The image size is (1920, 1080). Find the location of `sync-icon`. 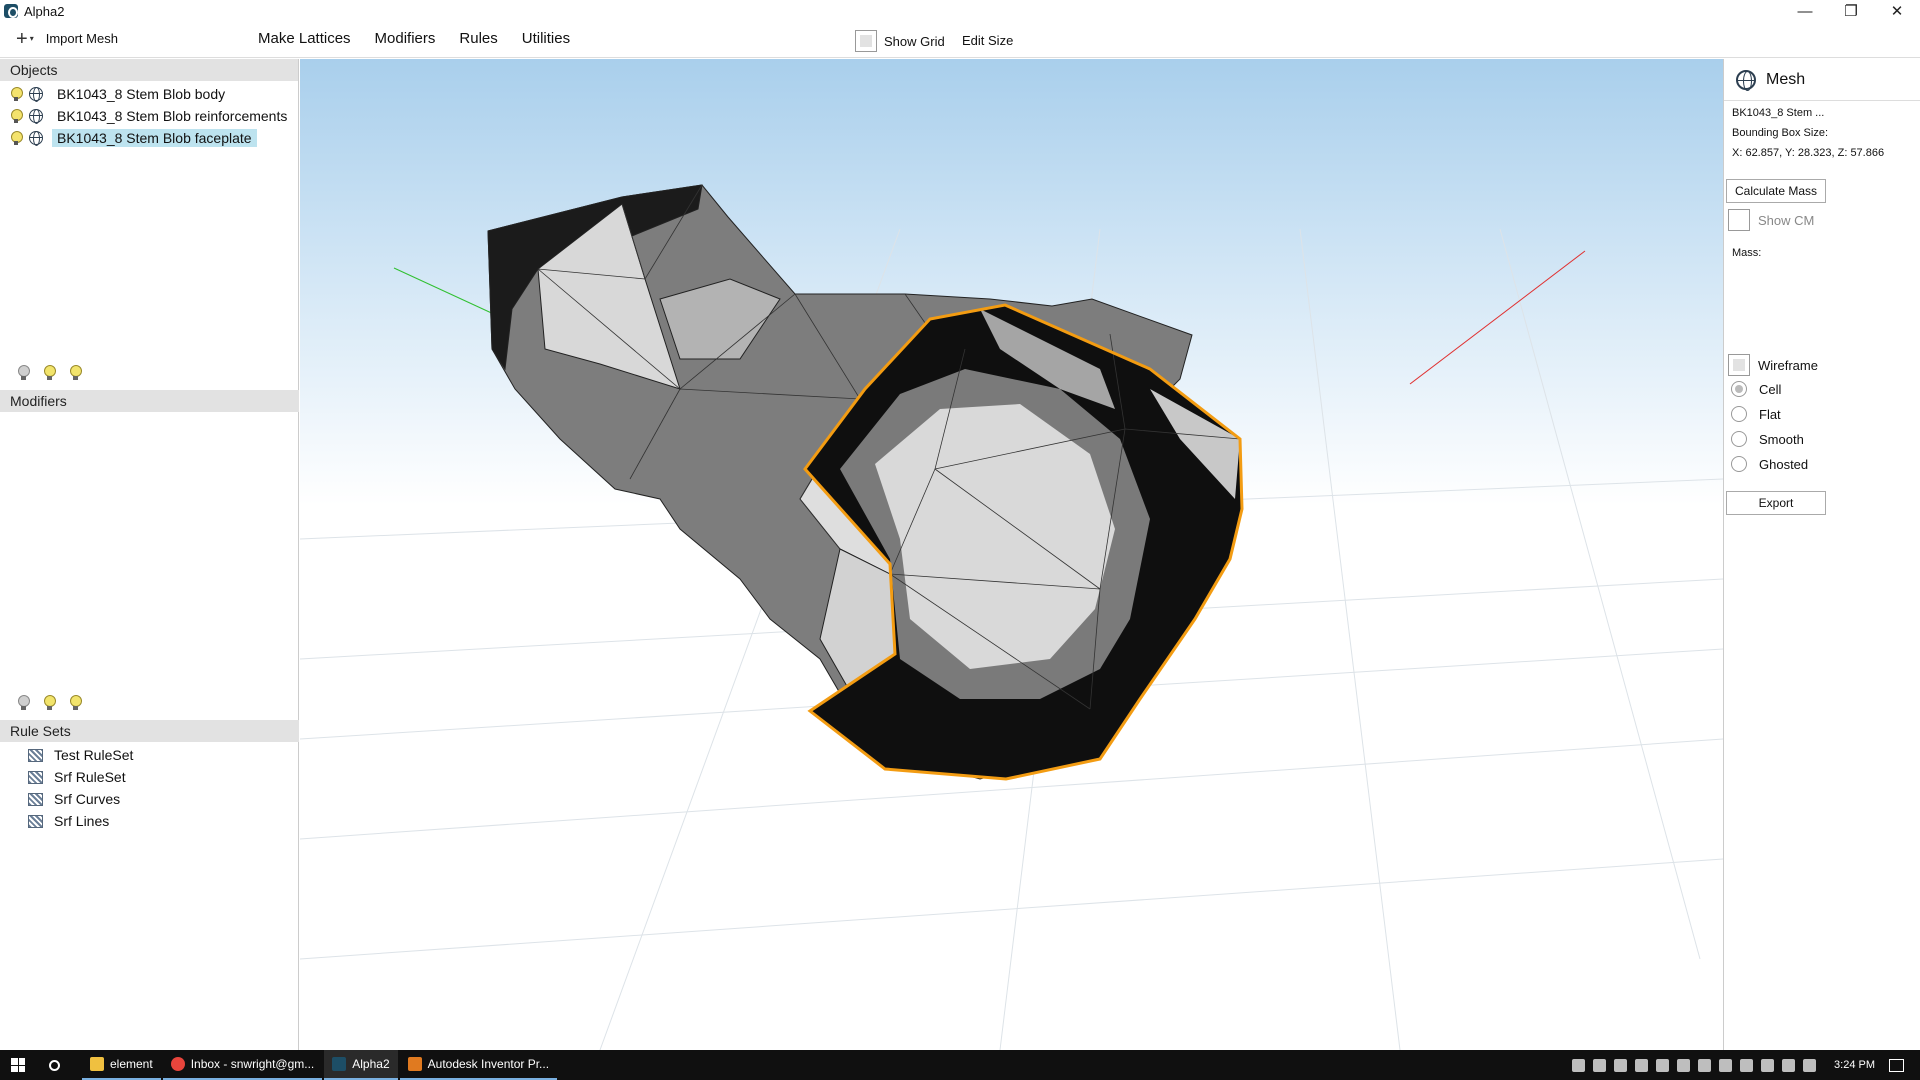

sync-icon is located at coordinates (1663, 1065).